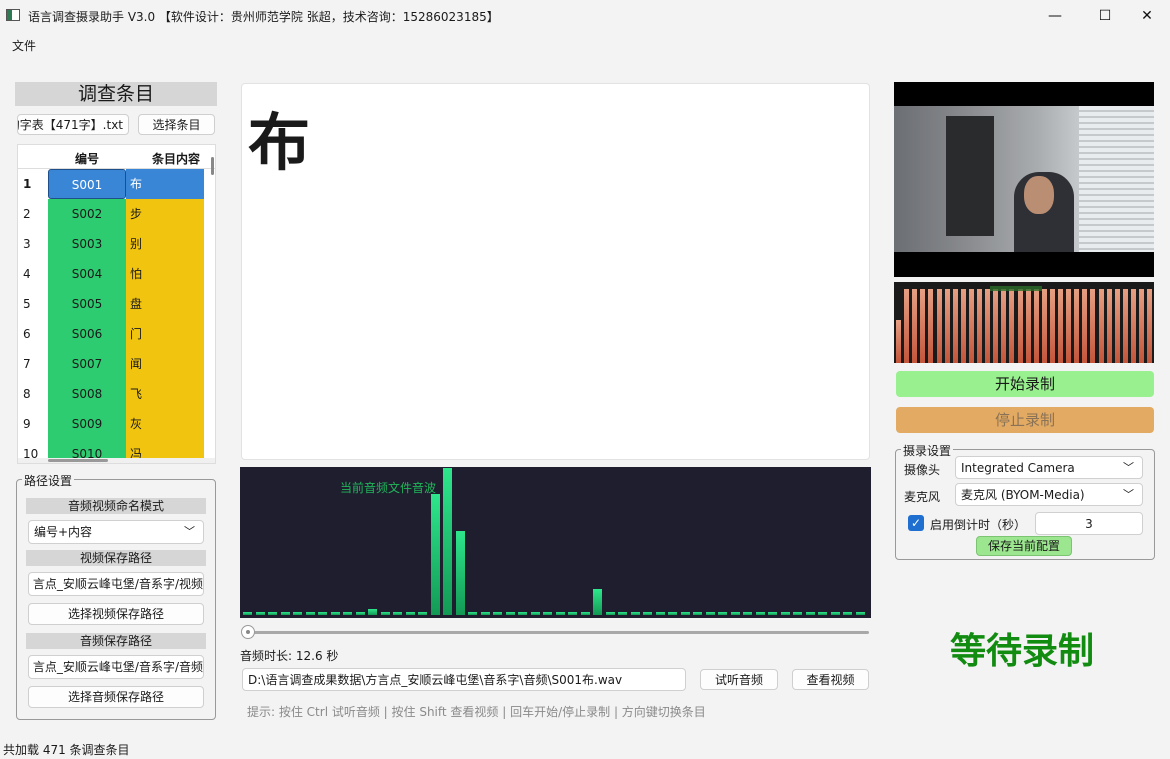 The height and width of the screenshot is (759, 1170). What do you see at coordinates (1055, 16) in the screenshot?
I see `minimize-button: —` at bounding box center [1055, 16].